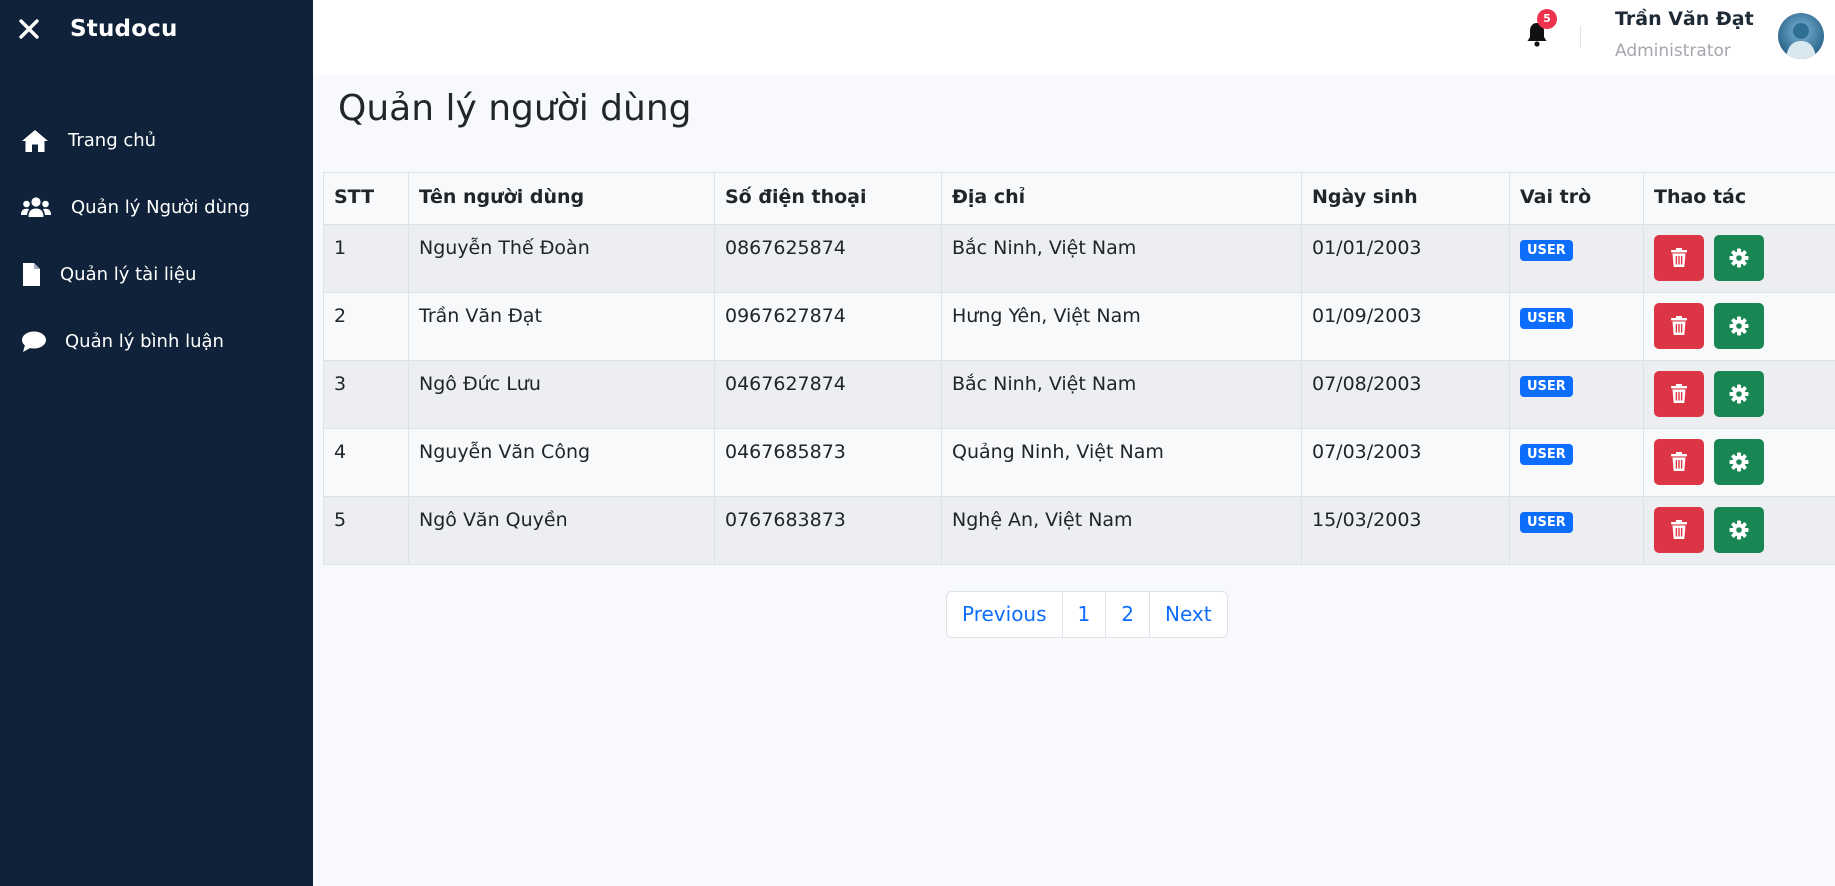 This screenshot has width=1835, height=886. Describe the element at coordinates (1405, 258) in the screenshot. I see `cell-dob: 01/01/2003` at that location.